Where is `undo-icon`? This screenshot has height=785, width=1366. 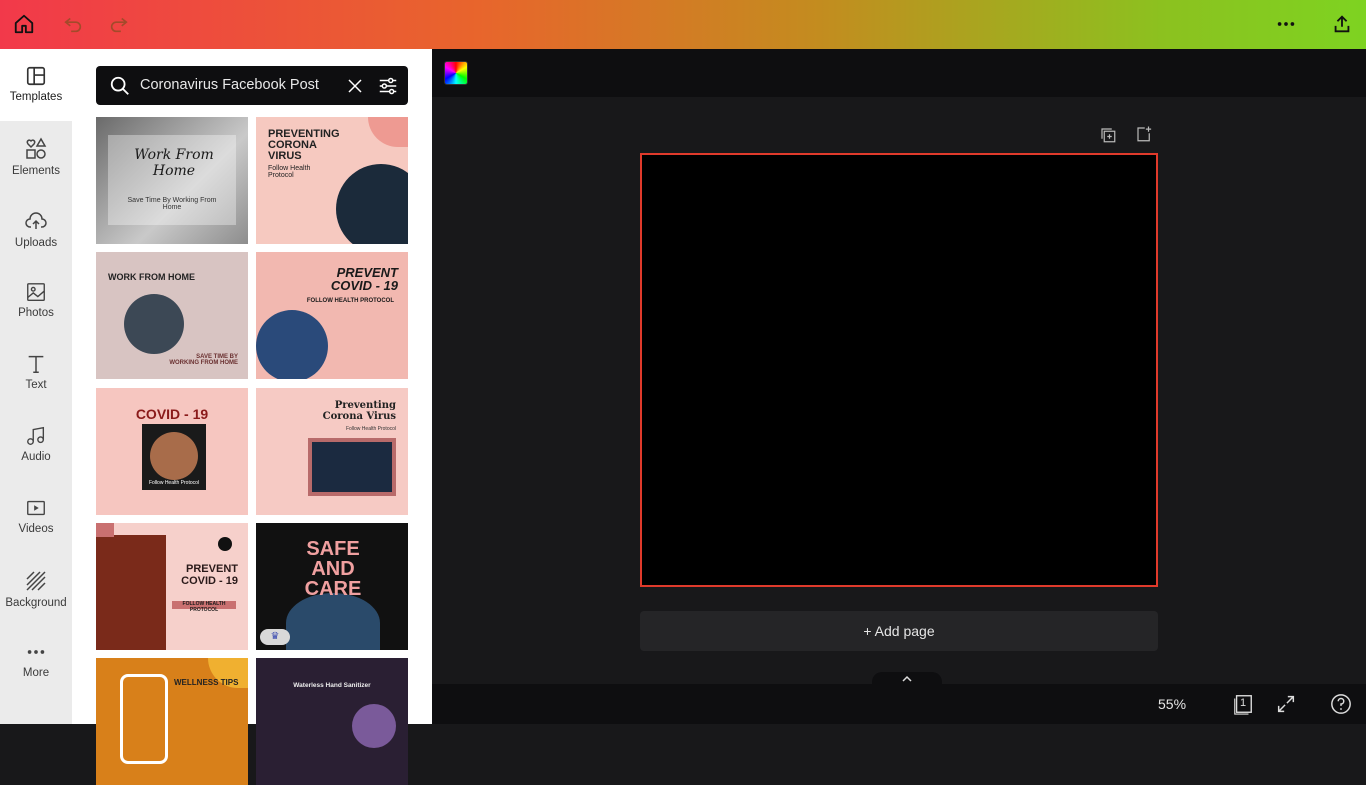
undo-icon is located at coordinates (73, 25).